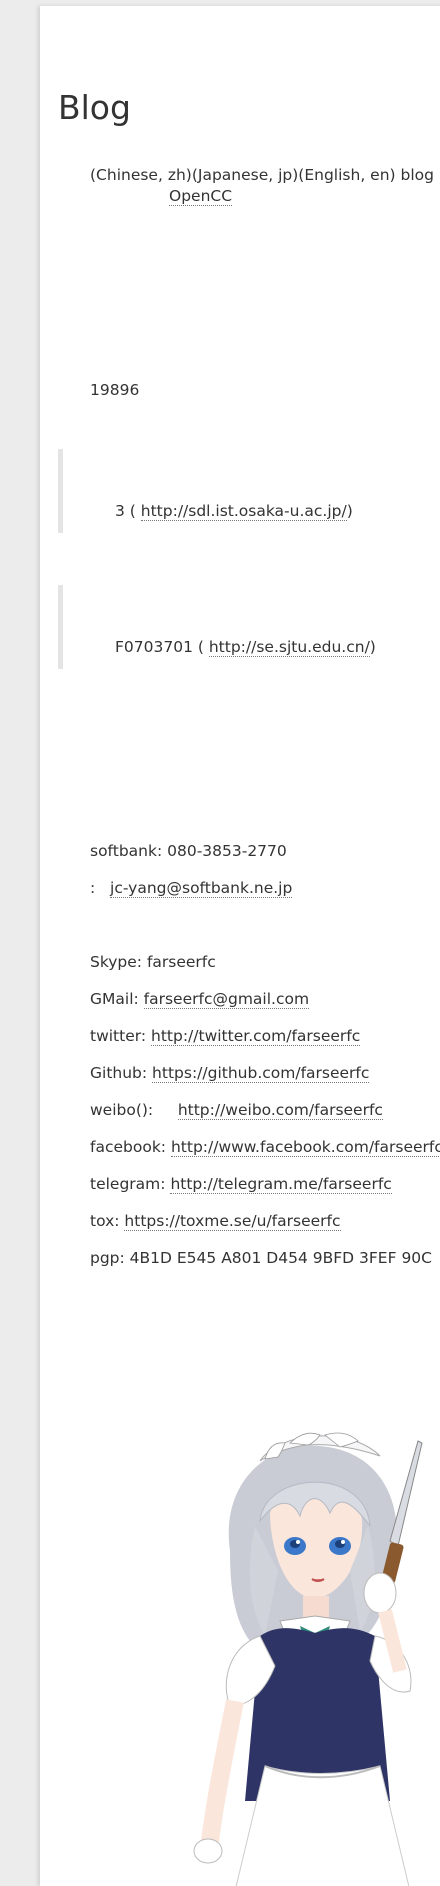 This screenshot has width=440, height=1886. Describe the element at coordinates (122, 1110) in the screenshot. I see `weibo-label: weibo():` at that location.